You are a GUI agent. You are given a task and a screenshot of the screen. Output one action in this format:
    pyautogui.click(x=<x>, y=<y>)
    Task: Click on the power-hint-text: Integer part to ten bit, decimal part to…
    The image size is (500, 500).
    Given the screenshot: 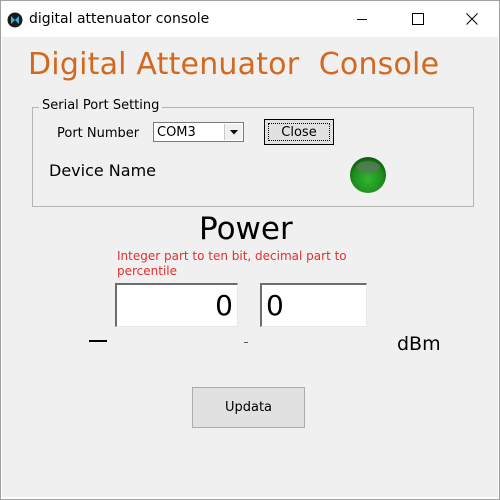 What is the action you would take?
    pyautogui.click(x=232, y=263)
    